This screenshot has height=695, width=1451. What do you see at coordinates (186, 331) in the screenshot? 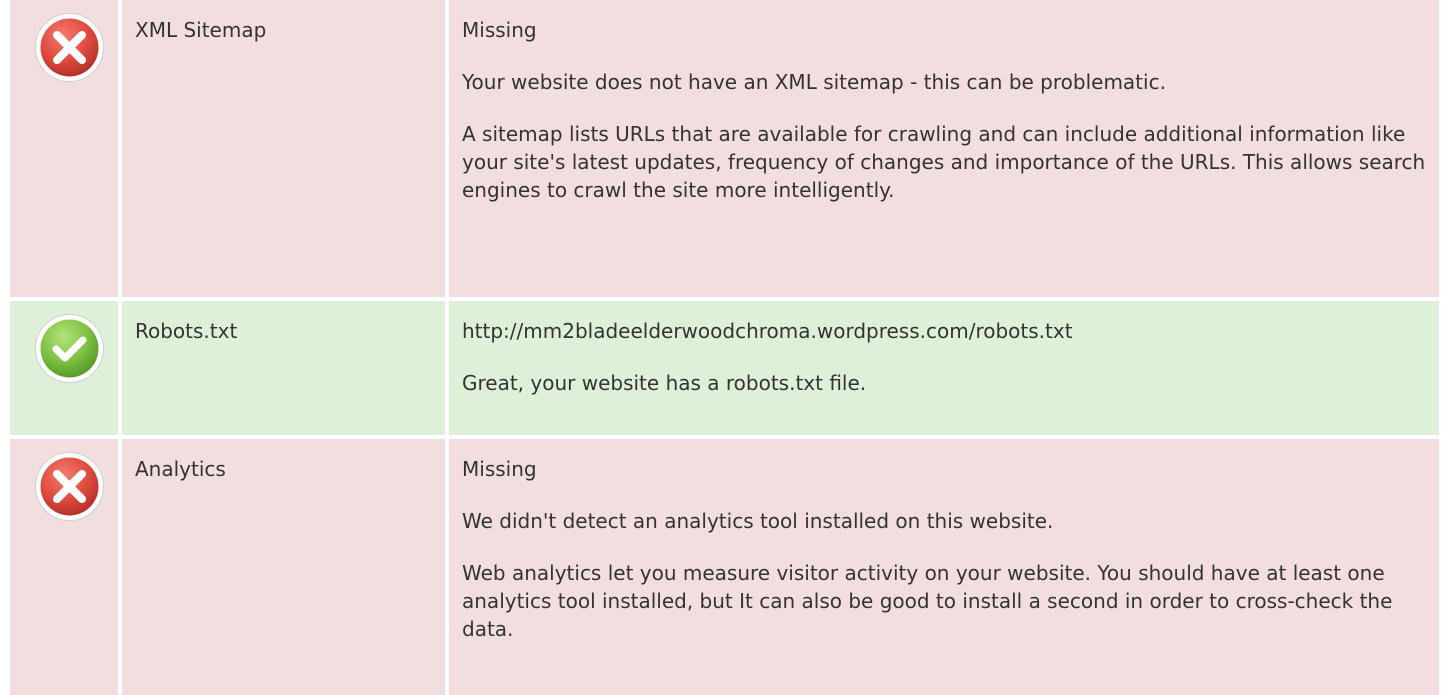
I see `check-name: Robots.txt` at bounding box center [186, 331].